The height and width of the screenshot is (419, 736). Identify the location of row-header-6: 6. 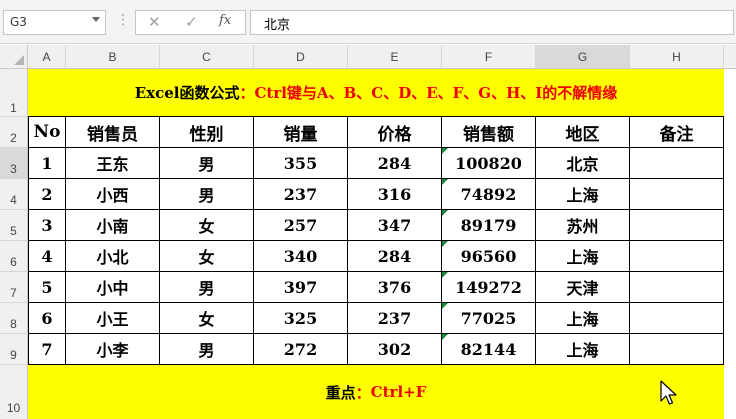
(14, 256).